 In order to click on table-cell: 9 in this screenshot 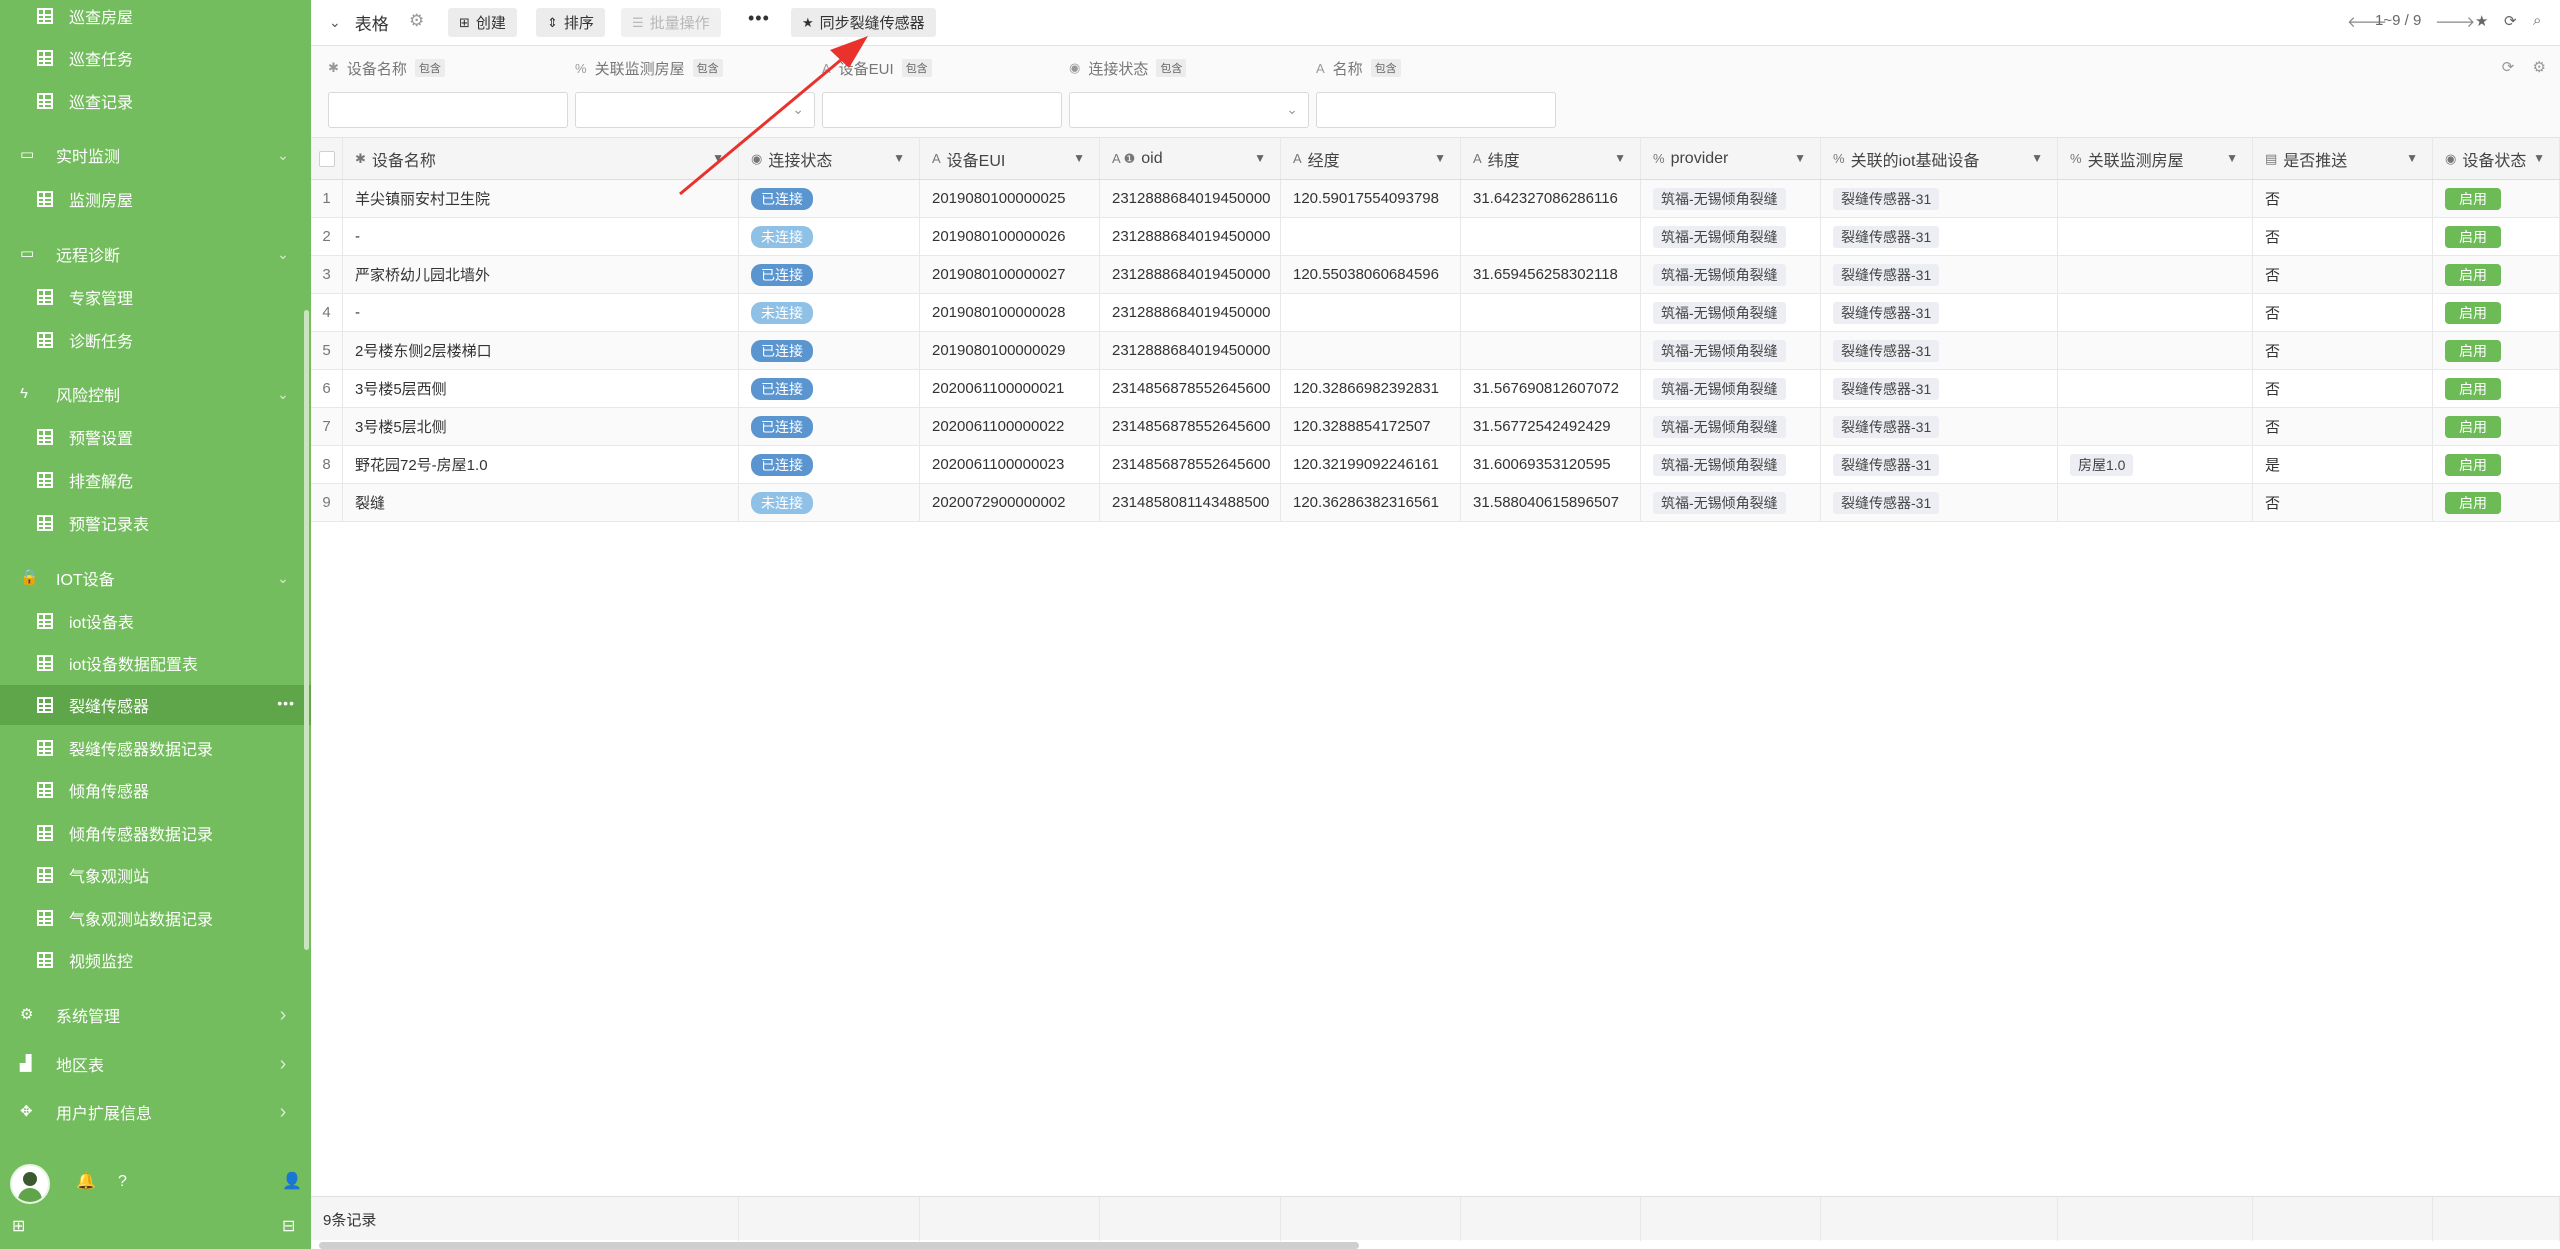, I will do `click(327, 502)`.